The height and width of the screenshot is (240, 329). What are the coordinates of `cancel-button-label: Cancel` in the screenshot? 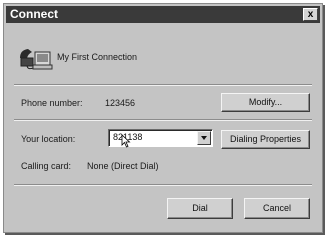 It's located at (276, 208).